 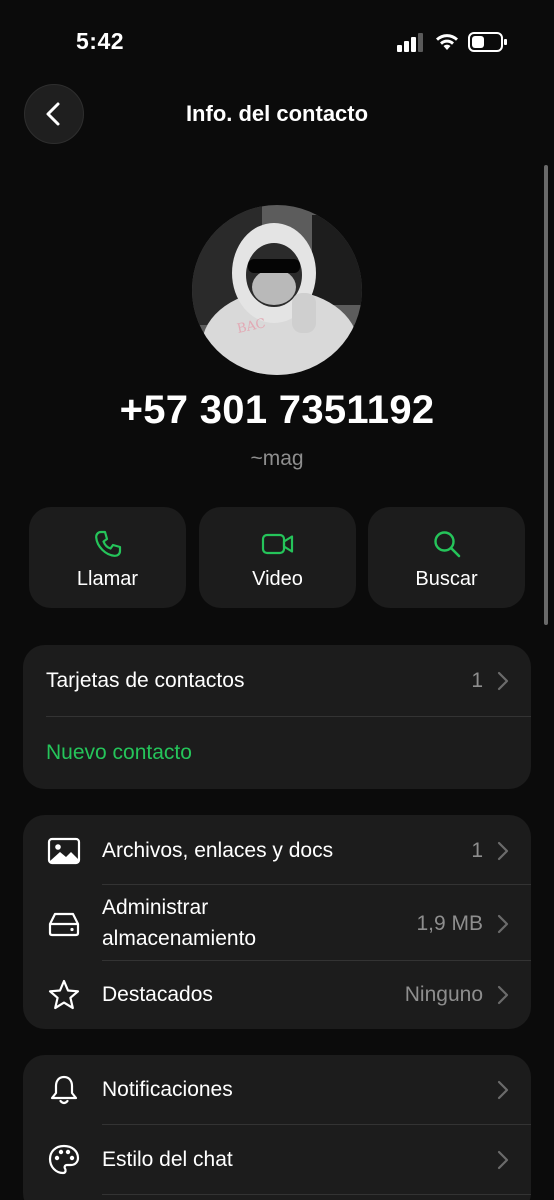 I want to click on cellular-signal-icon, so click(x=410, y=42).